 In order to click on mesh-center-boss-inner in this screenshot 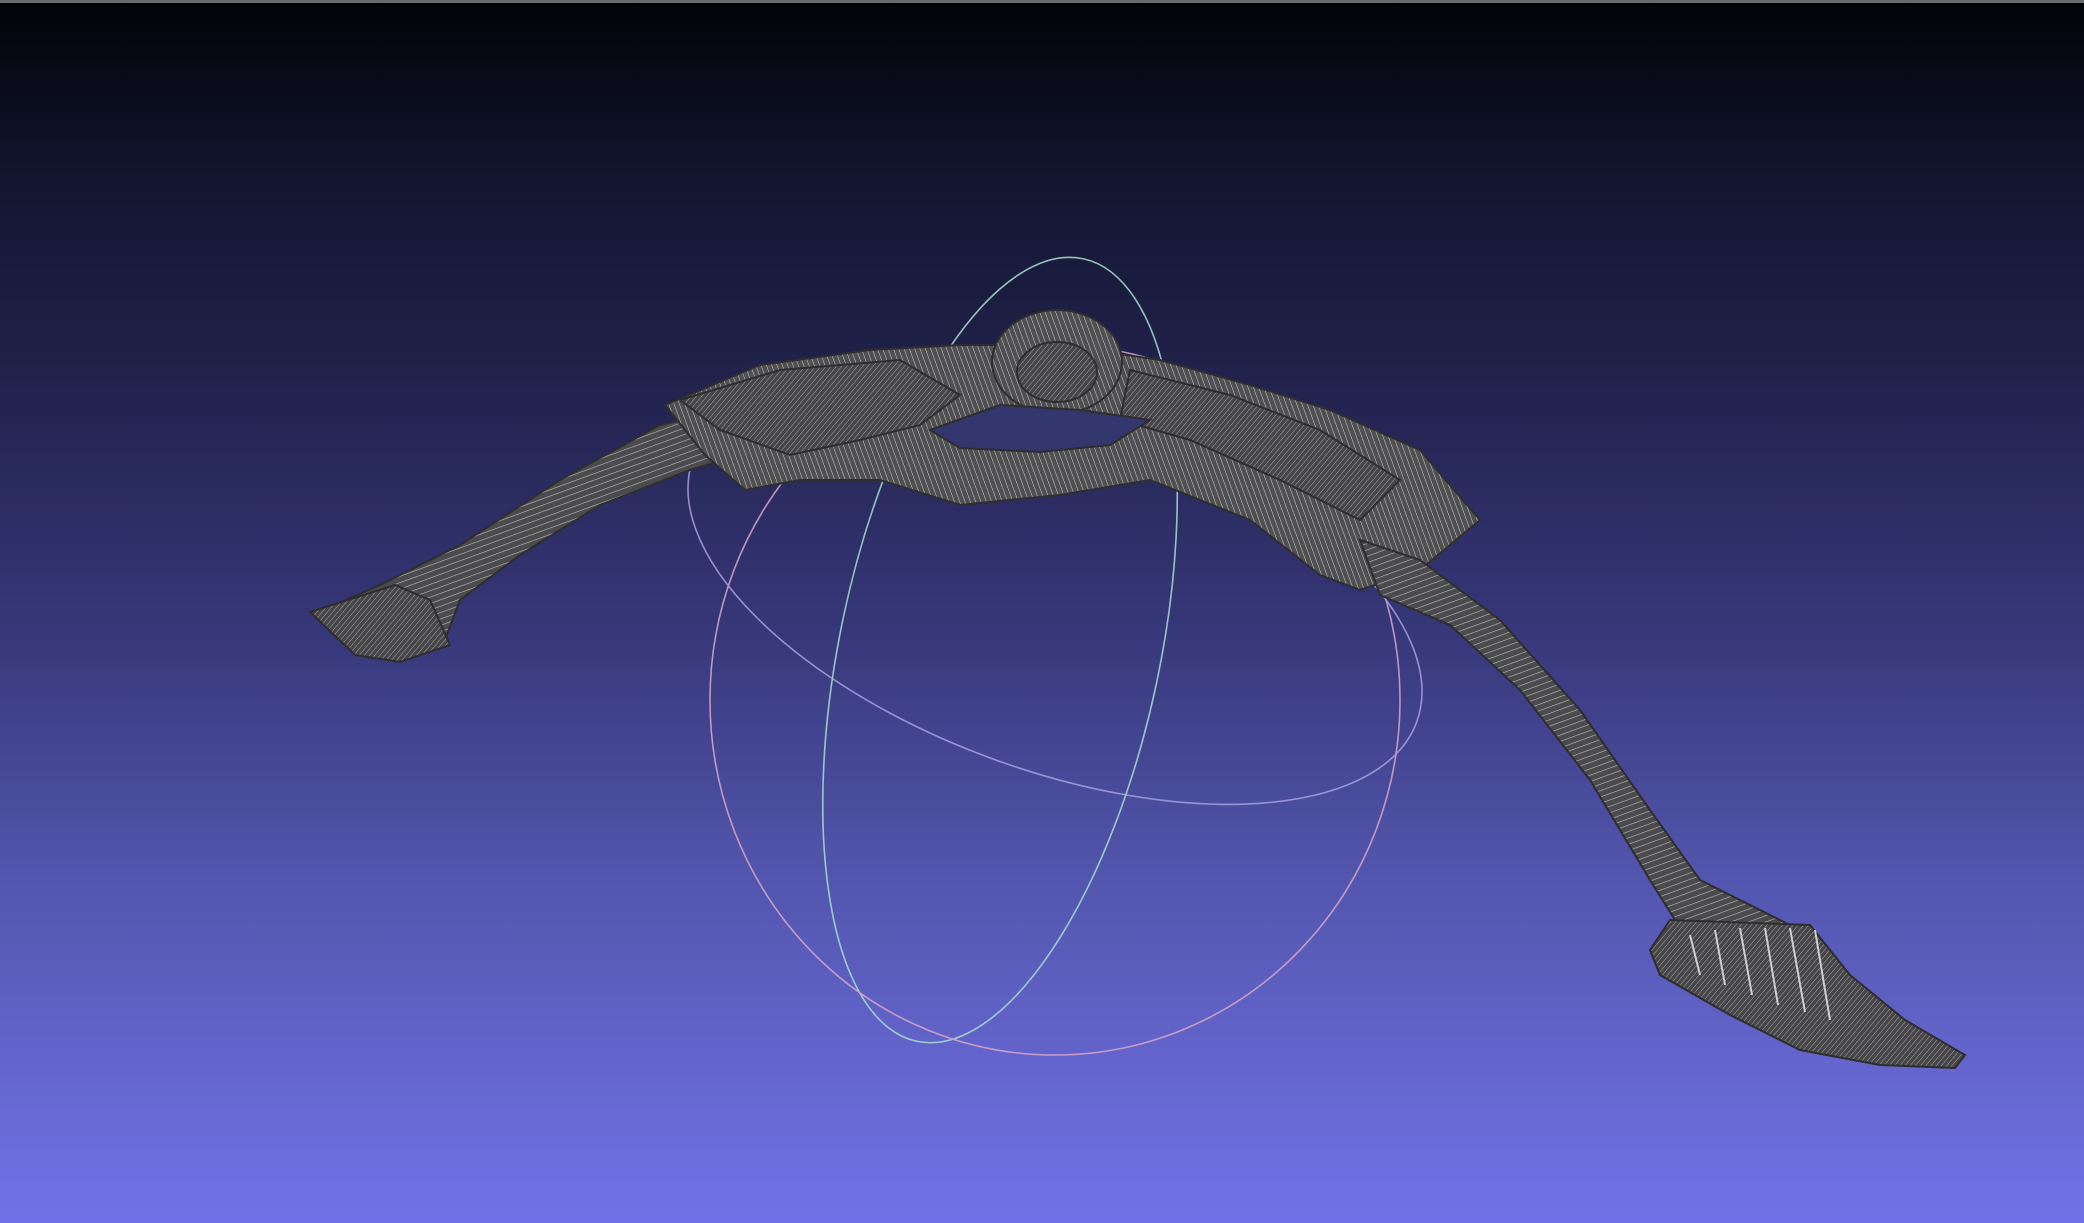, I will do `click(1057, 372)`.